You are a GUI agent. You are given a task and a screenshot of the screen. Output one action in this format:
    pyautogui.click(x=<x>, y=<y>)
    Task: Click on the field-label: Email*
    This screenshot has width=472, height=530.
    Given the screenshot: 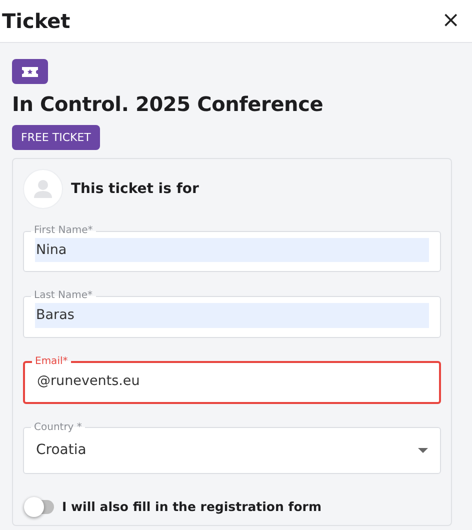 What is the action you would take?
    pyautogui.click(x=51, y=362)
    